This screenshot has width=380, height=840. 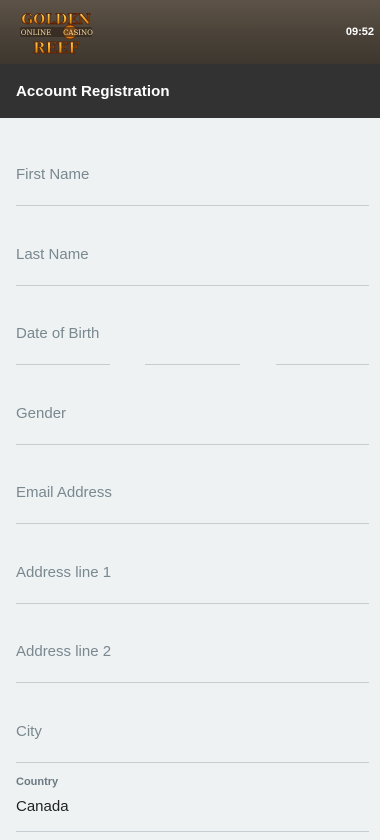 What do you see at coordinates (192, 584) in the screenshot?
I see `address-line-1-field: Address line 1` at bounding box center [192, 584].